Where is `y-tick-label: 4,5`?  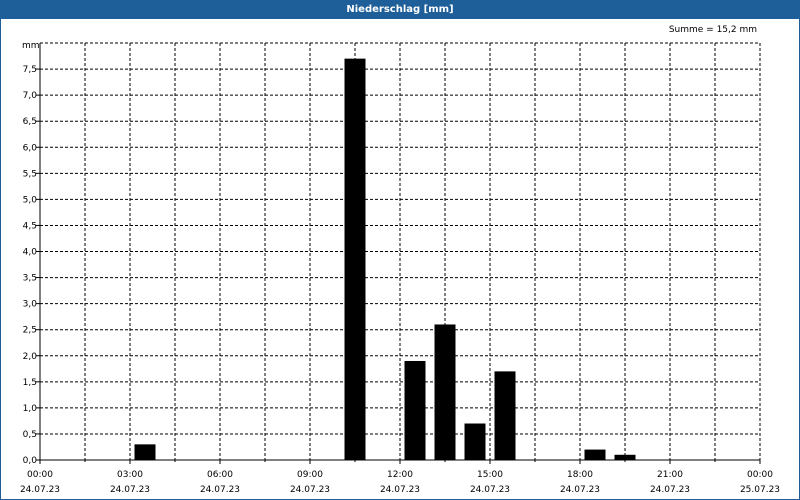
y-tick-label: 4,5 is located at coordinates (30, 226).